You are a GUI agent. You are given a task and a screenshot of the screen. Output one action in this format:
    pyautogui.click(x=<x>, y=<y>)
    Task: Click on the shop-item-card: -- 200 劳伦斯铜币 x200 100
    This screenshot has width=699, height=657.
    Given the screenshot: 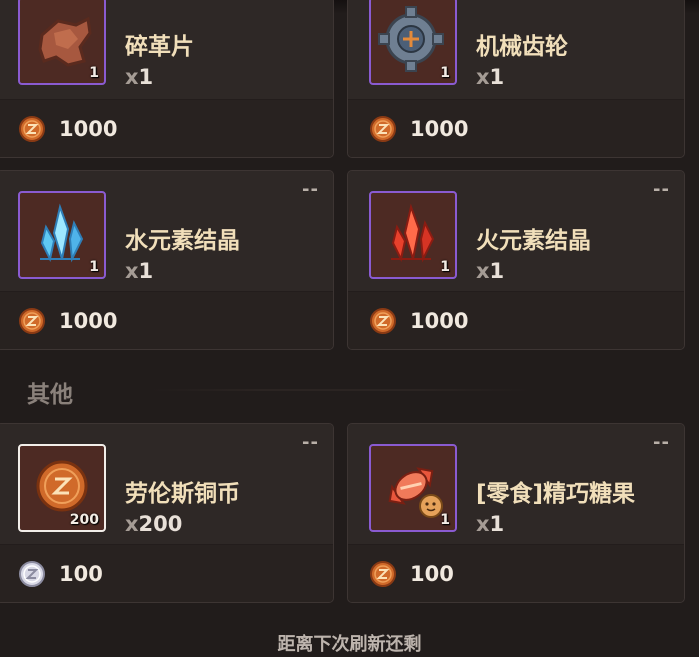 What is the action you would take?
    pyautogui.click(x=167, y=513)
    